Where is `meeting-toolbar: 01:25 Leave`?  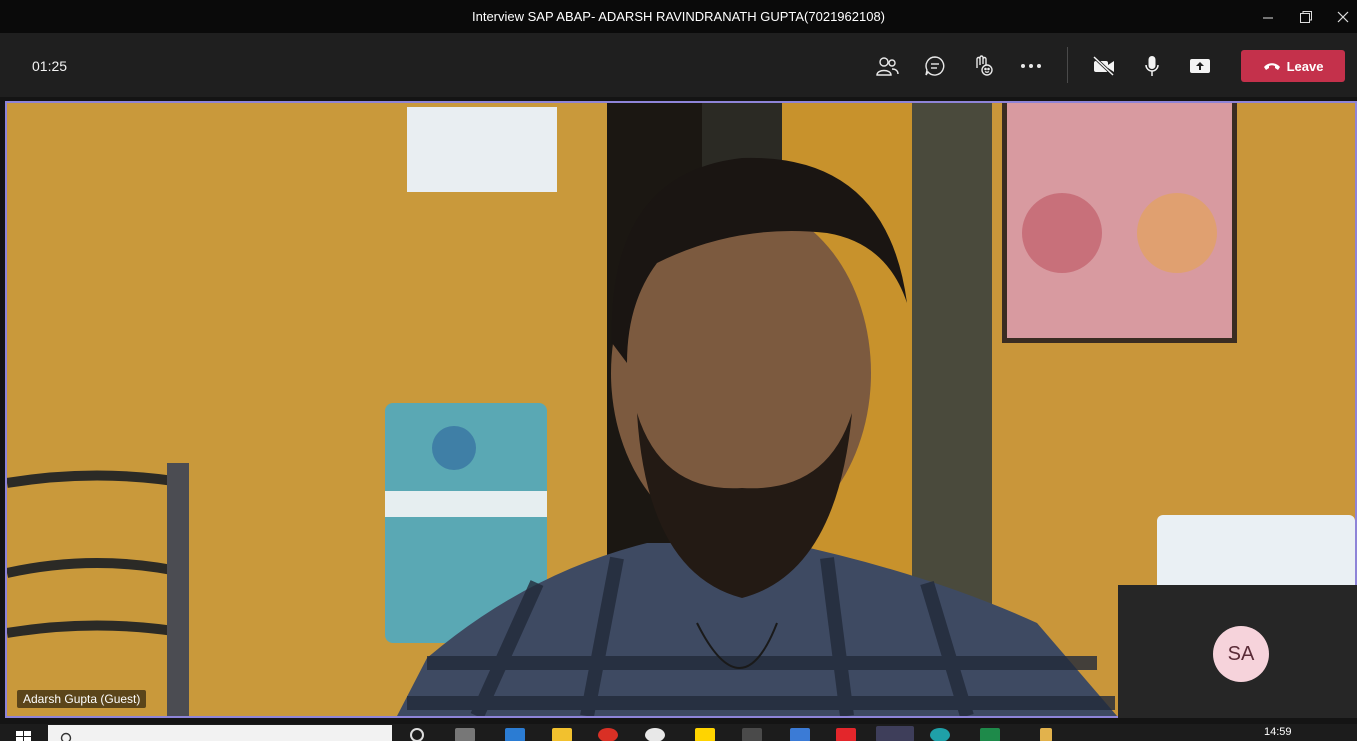 meeting-toolbar: 01:25 Leave is located at coordinates (678, 65).